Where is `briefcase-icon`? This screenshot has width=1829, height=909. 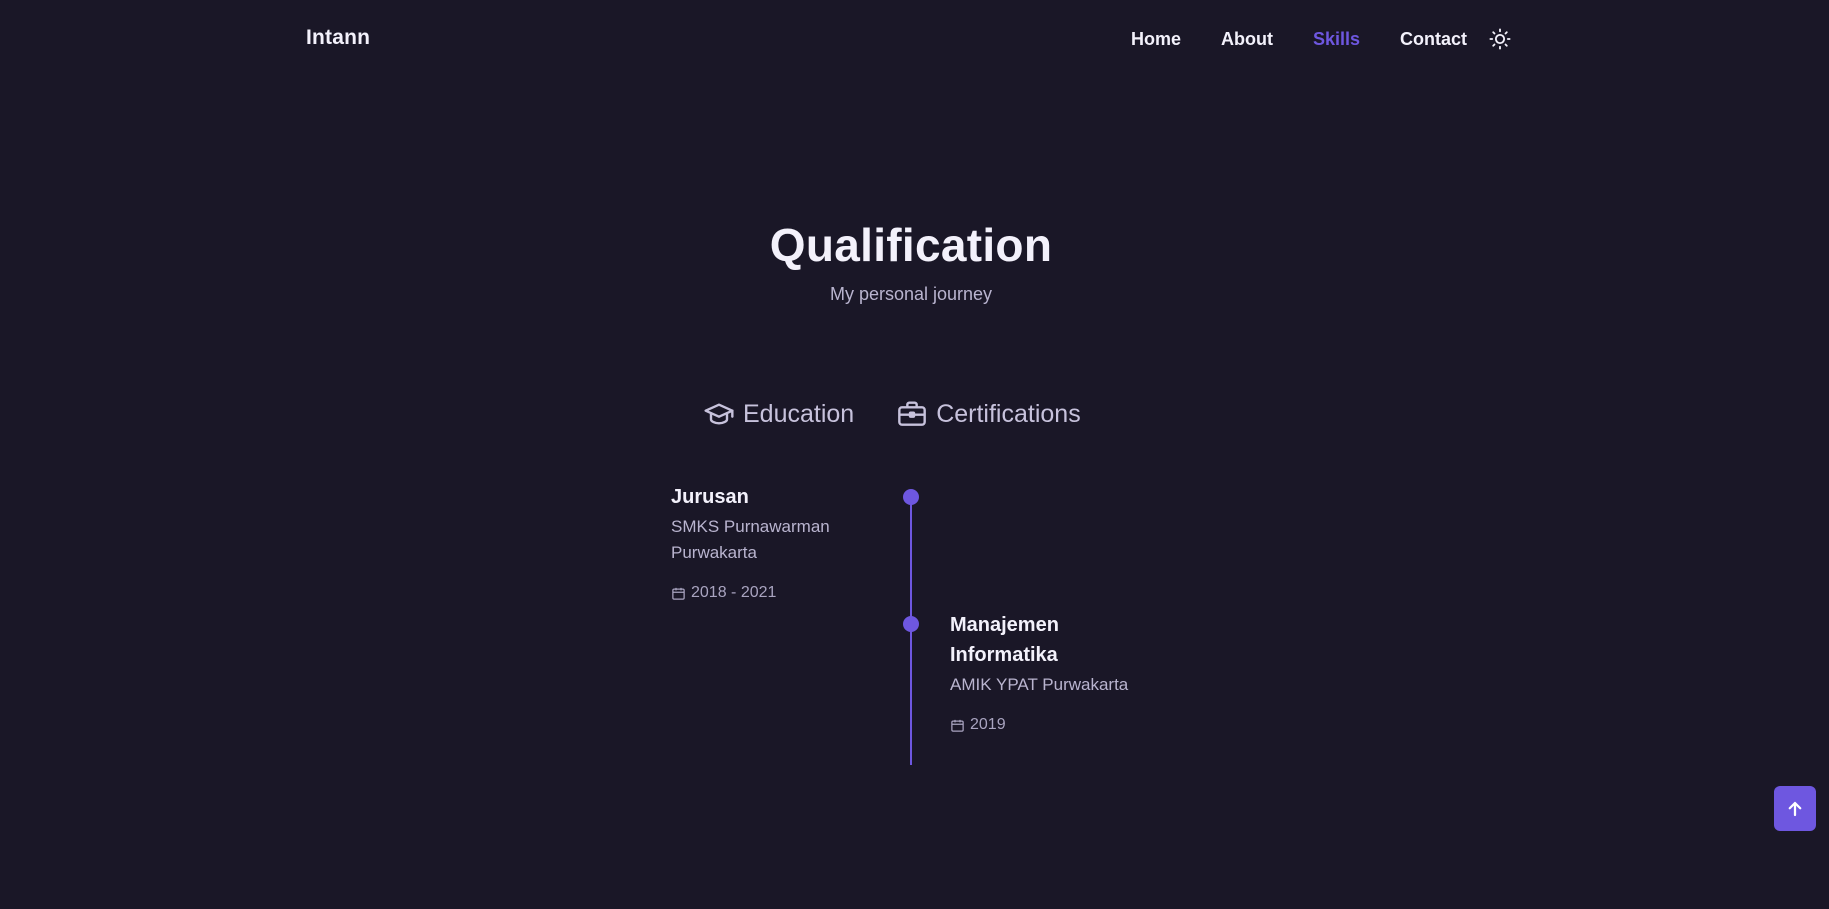 briefcase-icon is located at coordinates (912, 413).